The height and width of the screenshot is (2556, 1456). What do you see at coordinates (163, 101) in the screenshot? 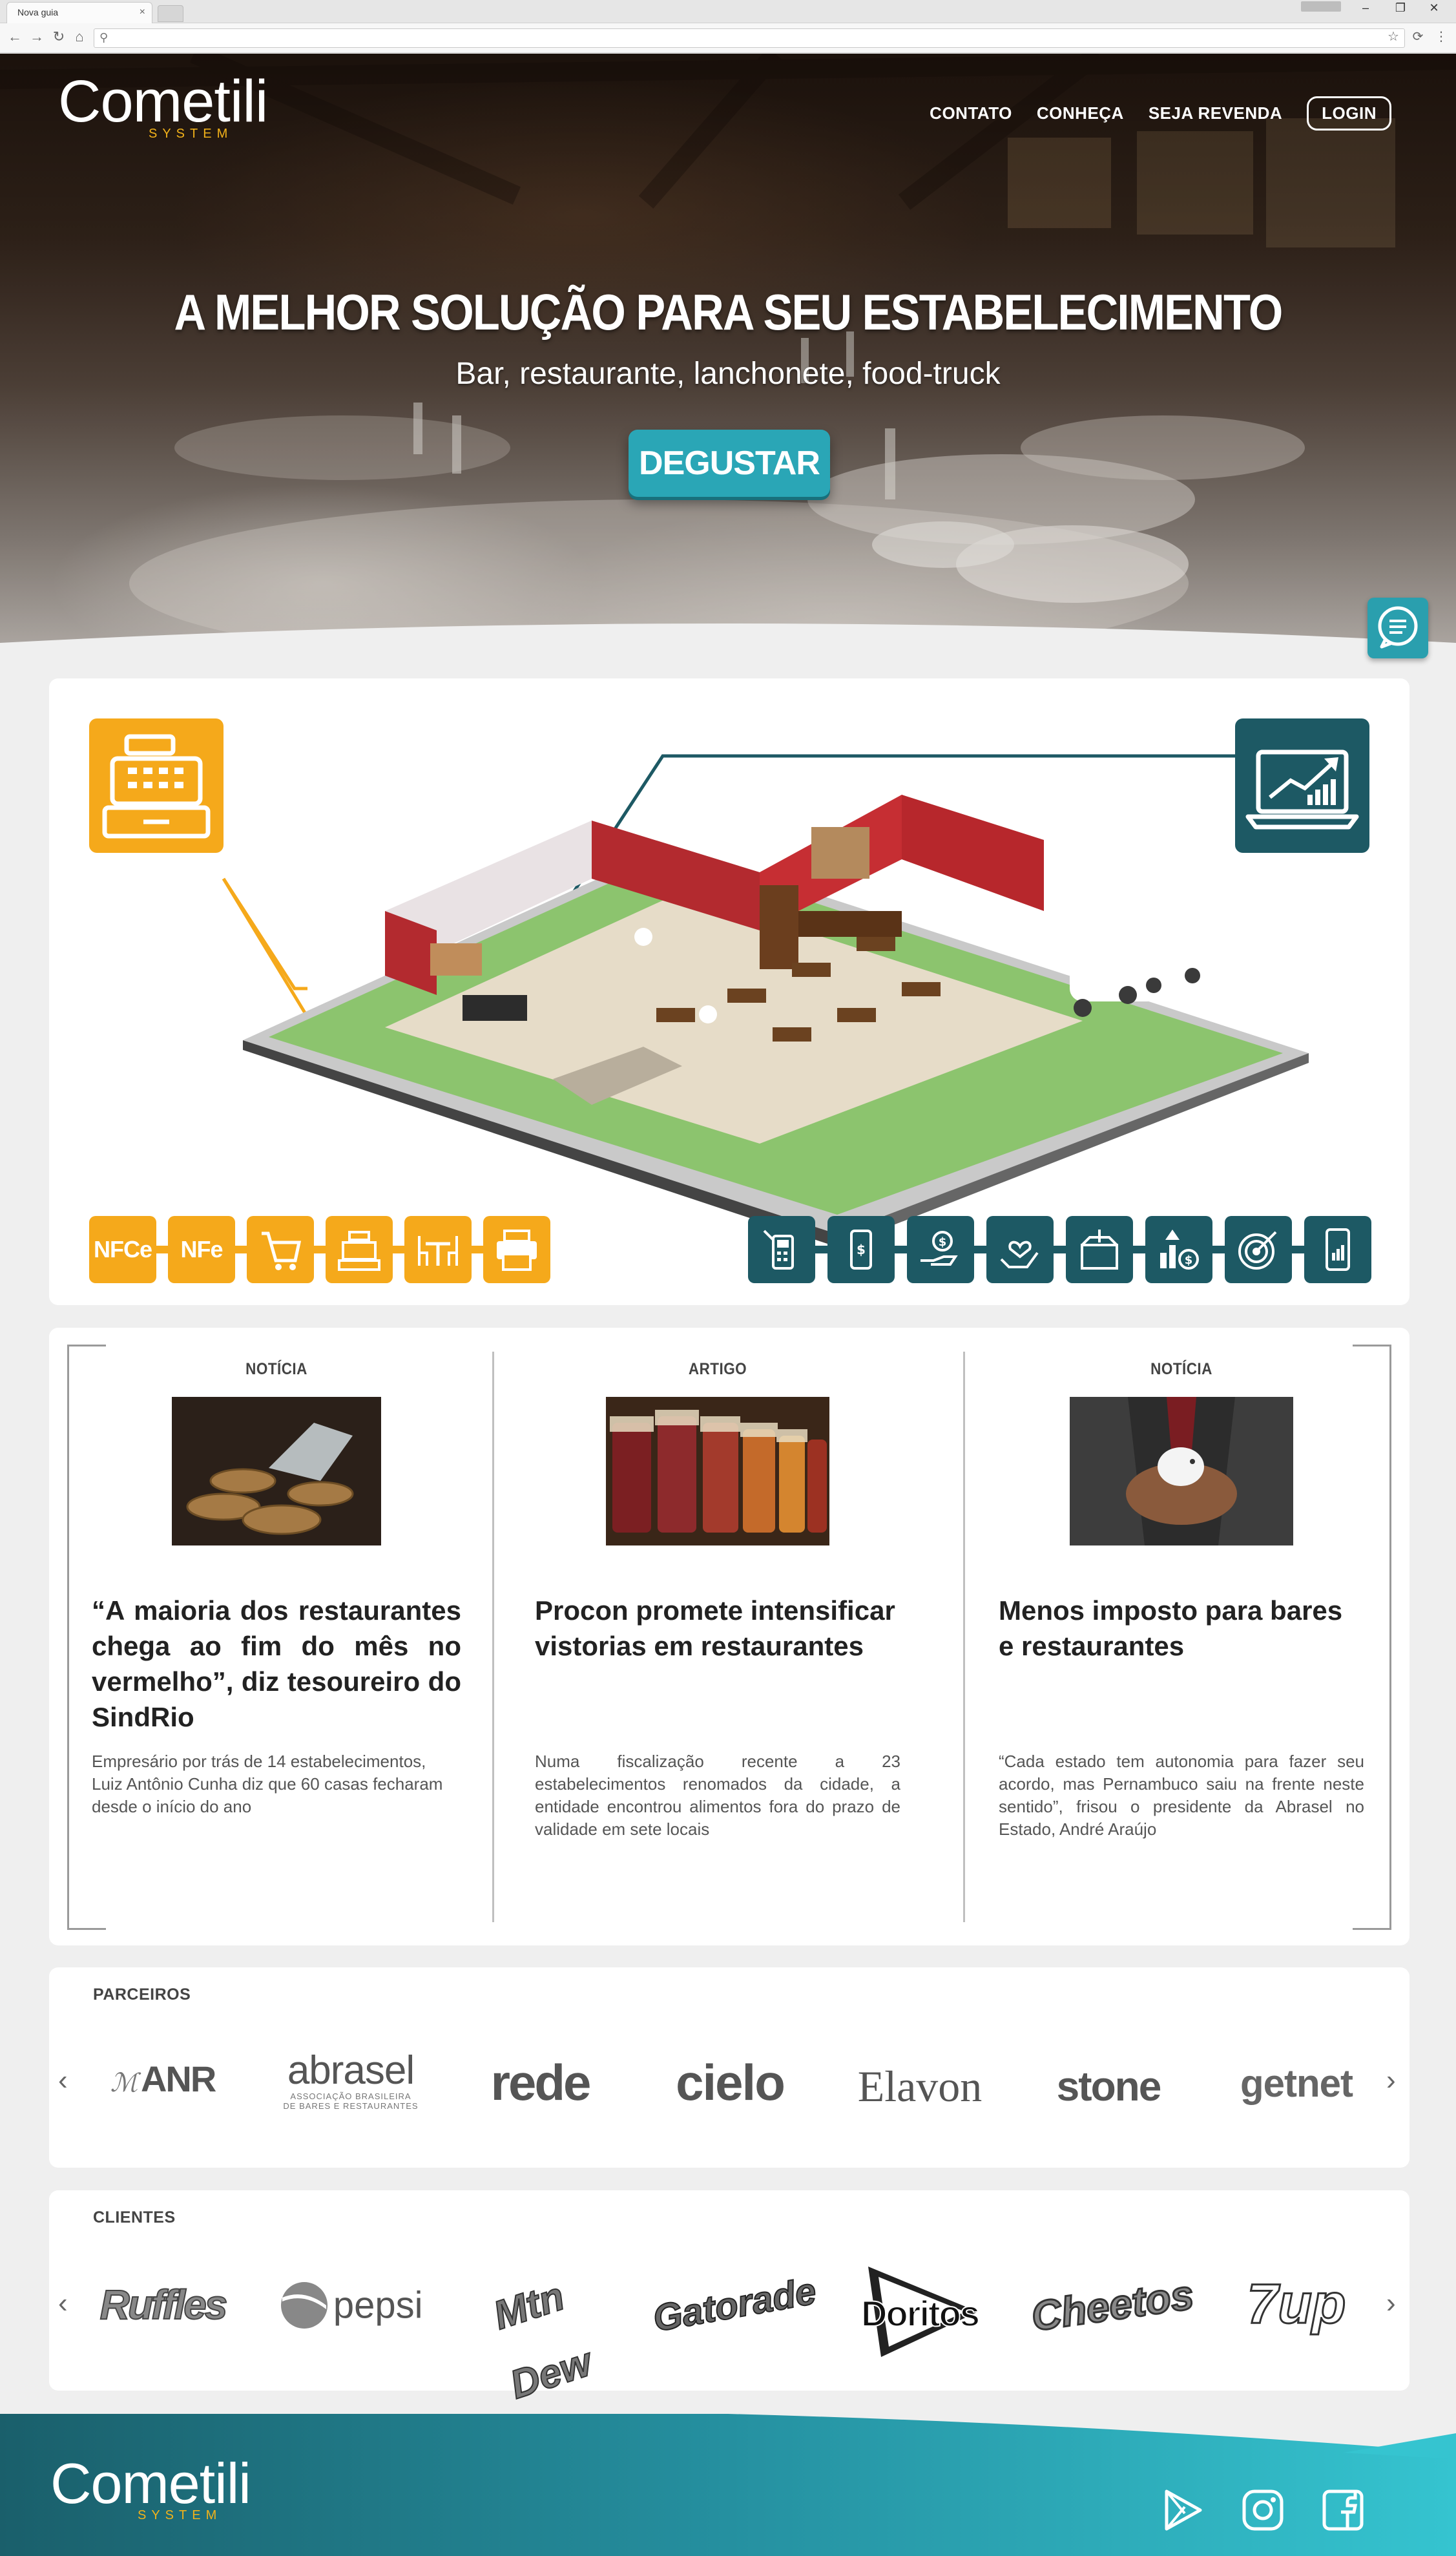
I see `logo-wordmark: Cometili` at bounding box center [163, 101].